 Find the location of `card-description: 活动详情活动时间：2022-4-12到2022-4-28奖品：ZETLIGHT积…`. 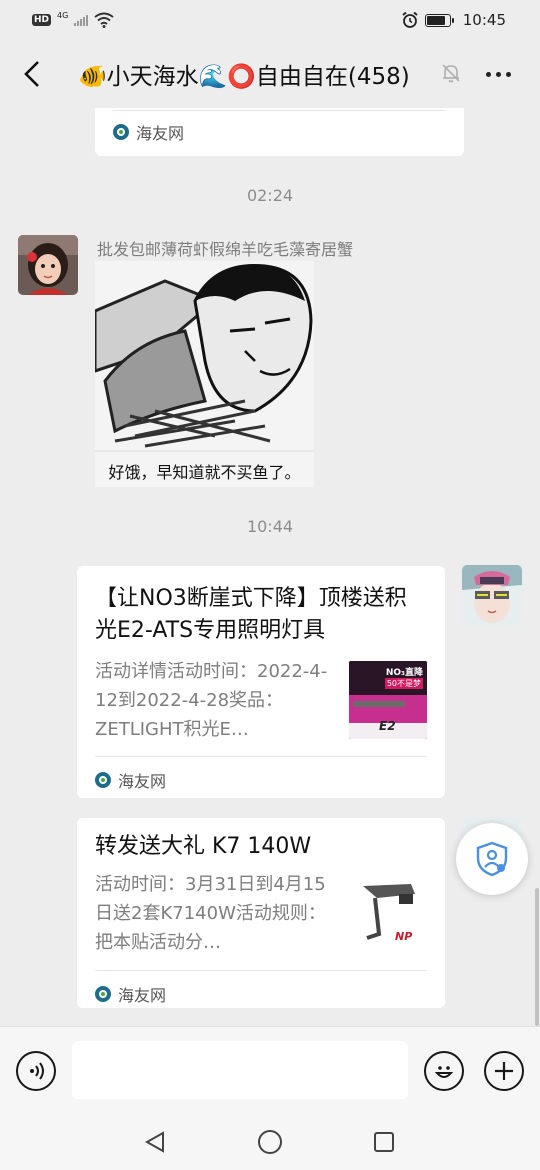

card-description: 活动详情活动时间：2022-4-12到2022-4-28奖品：ZETLIGHT积… is located at coordinates (211, 700).